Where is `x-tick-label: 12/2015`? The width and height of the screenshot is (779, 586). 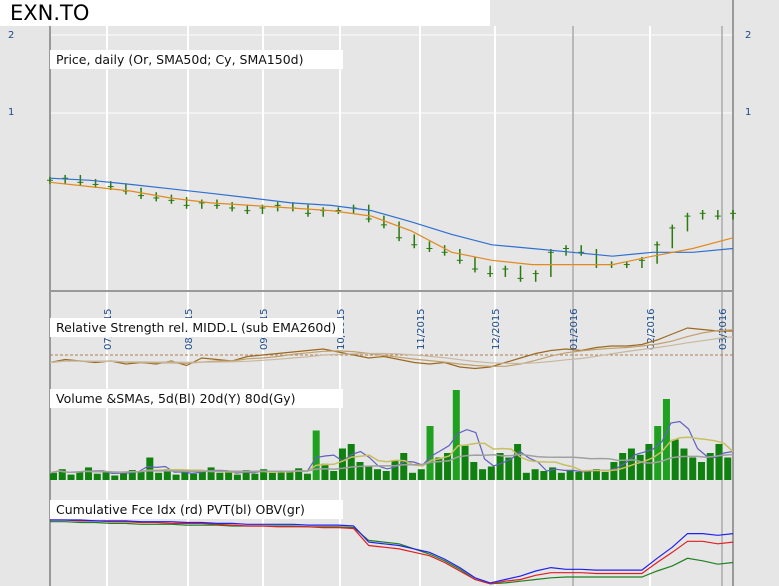 x-tick-label: 12/2015 is located at coordinates (496, 329).